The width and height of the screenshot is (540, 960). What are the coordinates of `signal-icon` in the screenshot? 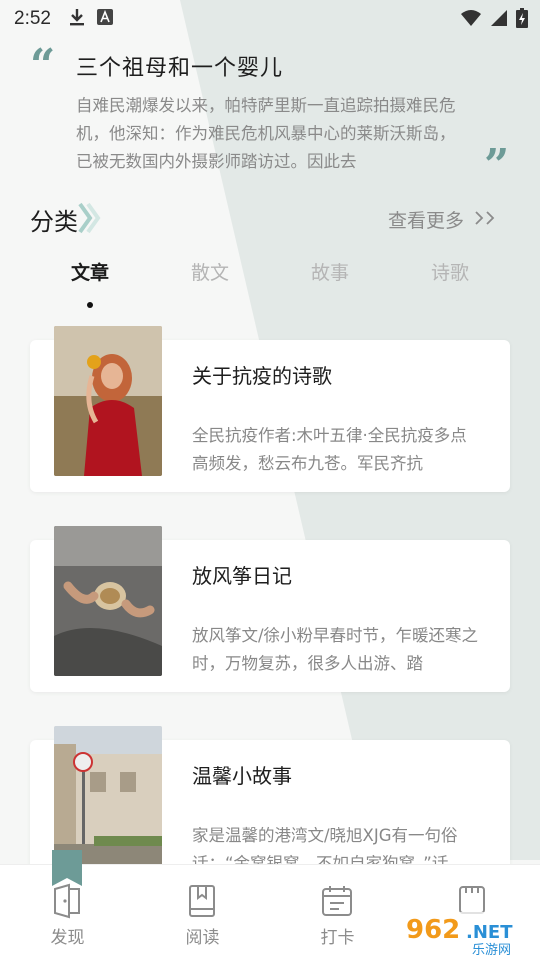 It's located at (499, 20).